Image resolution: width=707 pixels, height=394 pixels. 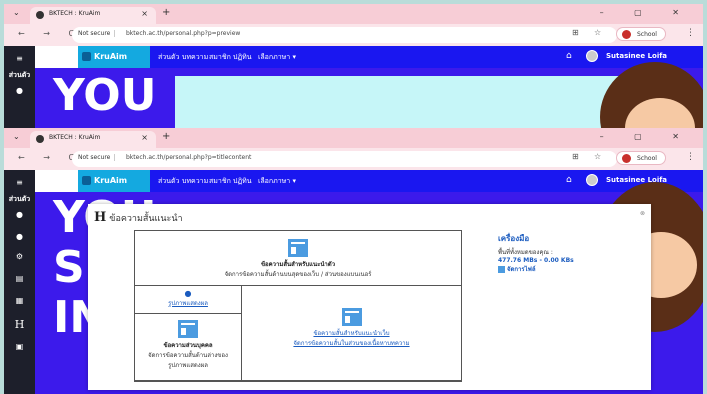 What do you see at coordinates (19, 236) in the screenshot?
I see `sidebar-user-icon: ●` at bounding box center [19, 236].